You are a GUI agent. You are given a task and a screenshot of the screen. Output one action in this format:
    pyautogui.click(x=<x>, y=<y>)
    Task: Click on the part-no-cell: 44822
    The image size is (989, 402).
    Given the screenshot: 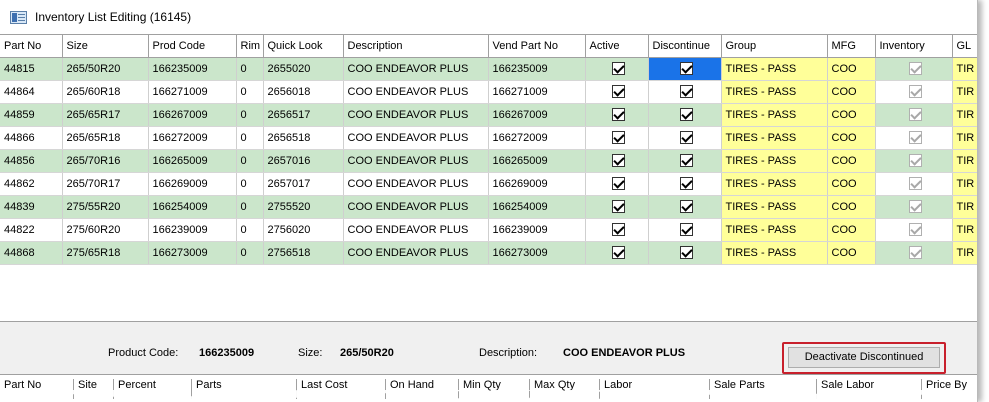 What is the action you would take?
    pyautogui.click(x=31, y=230)
    